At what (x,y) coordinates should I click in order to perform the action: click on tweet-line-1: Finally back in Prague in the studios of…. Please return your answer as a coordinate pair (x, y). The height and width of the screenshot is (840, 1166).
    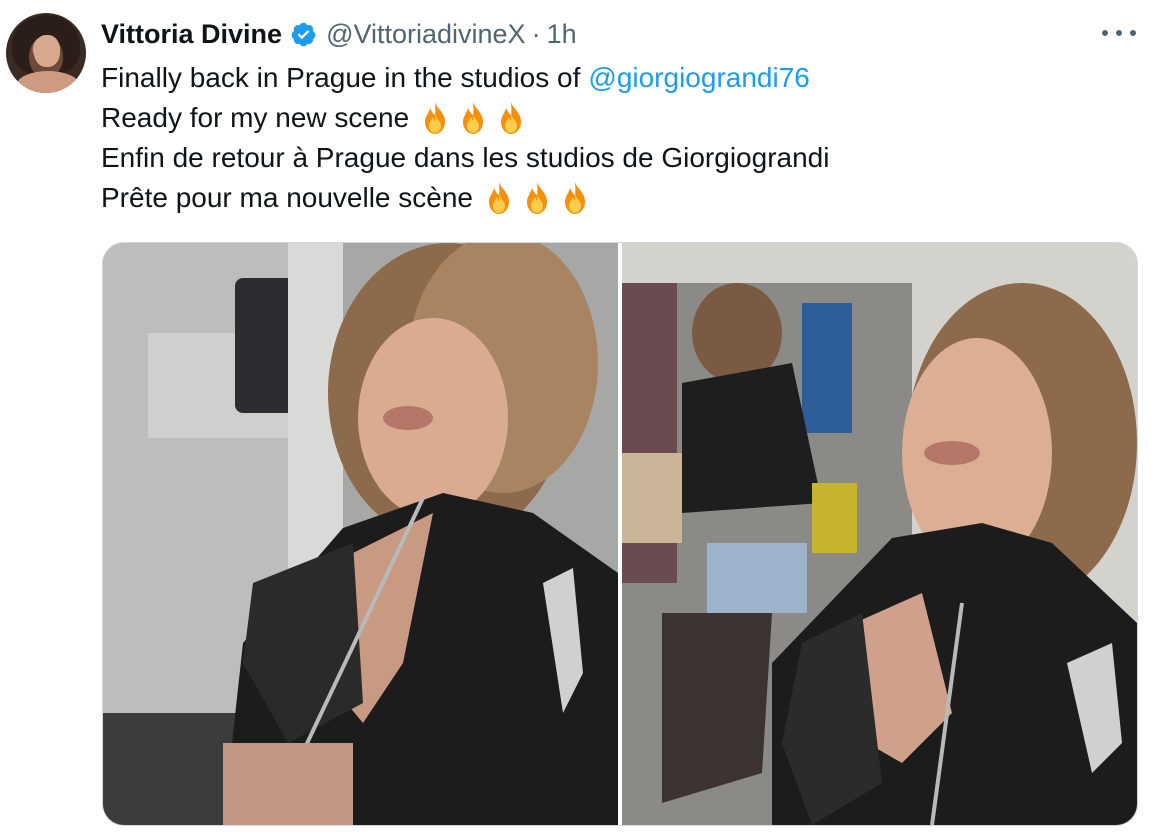
    Looking at the image, I should click on (465, 78).